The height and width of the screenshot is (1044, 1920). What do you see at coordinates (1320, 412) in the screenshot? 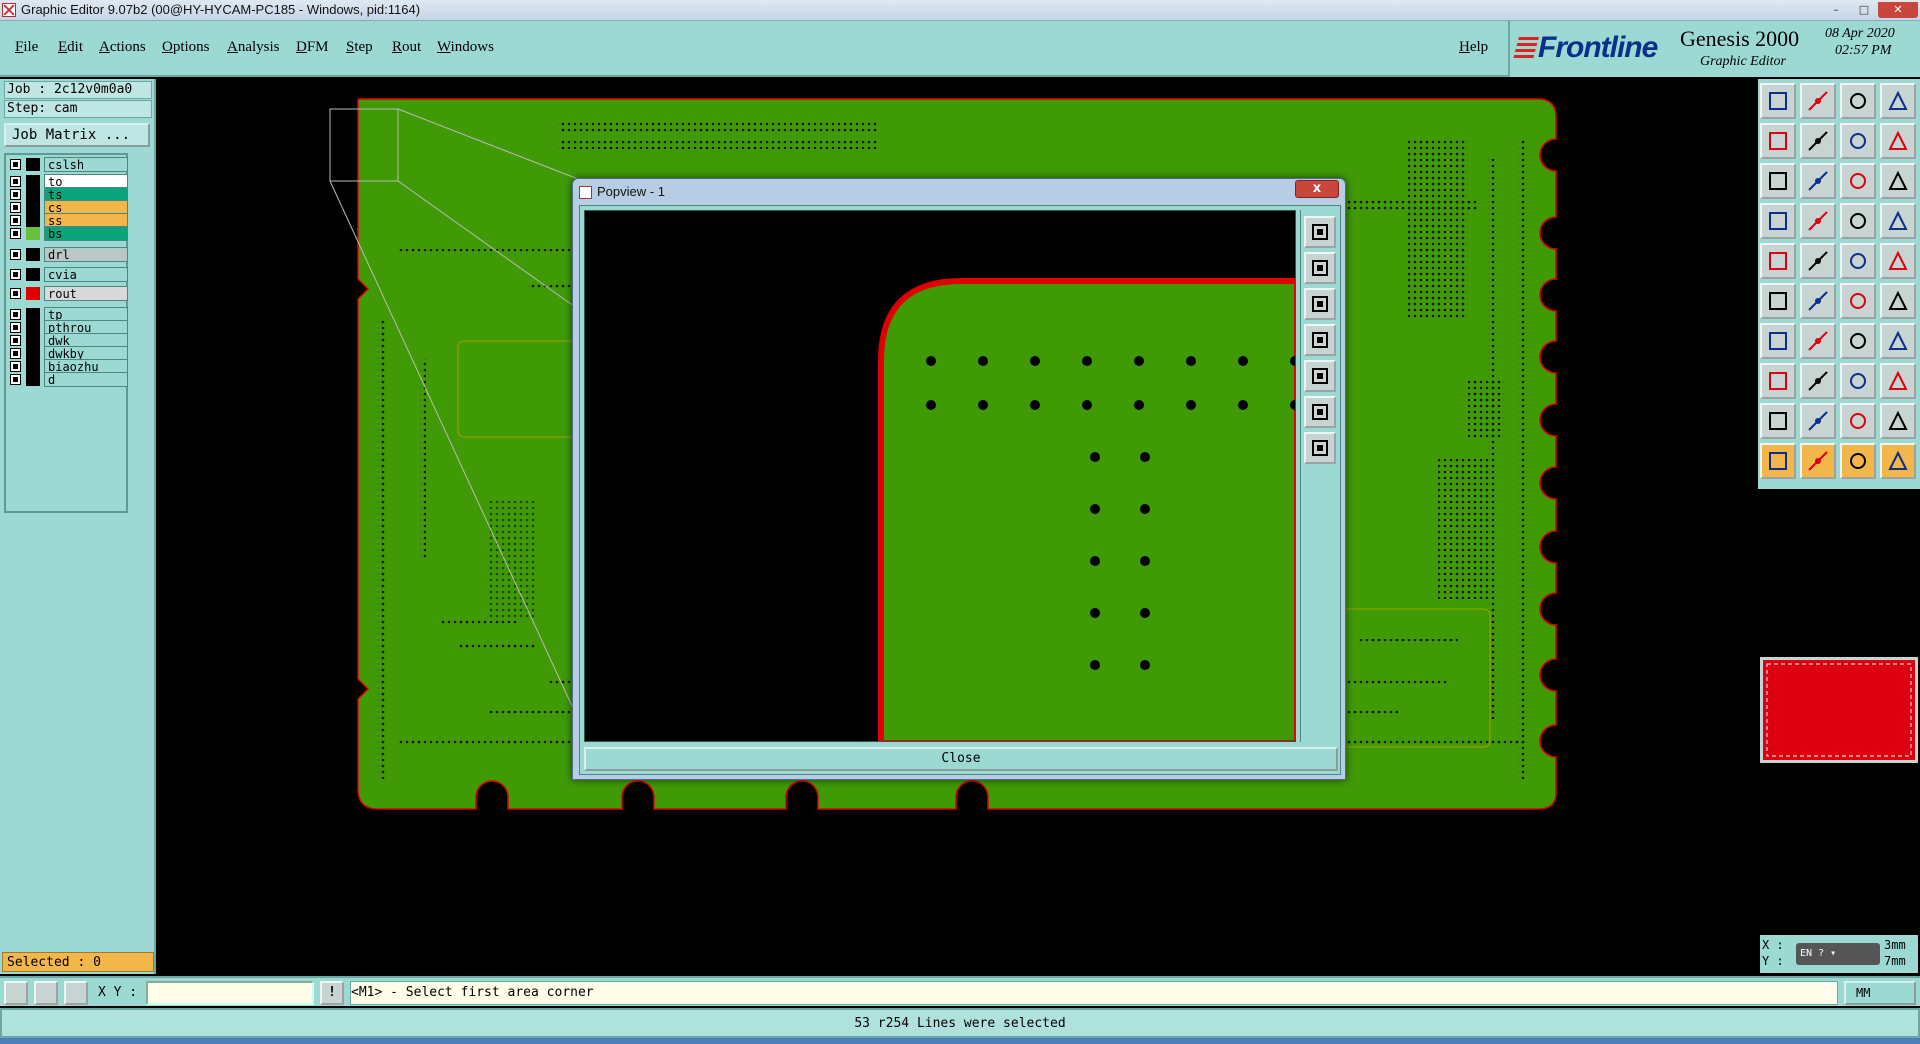
I see `popview-zoom-out-button` at bounding box center [1320, 412].